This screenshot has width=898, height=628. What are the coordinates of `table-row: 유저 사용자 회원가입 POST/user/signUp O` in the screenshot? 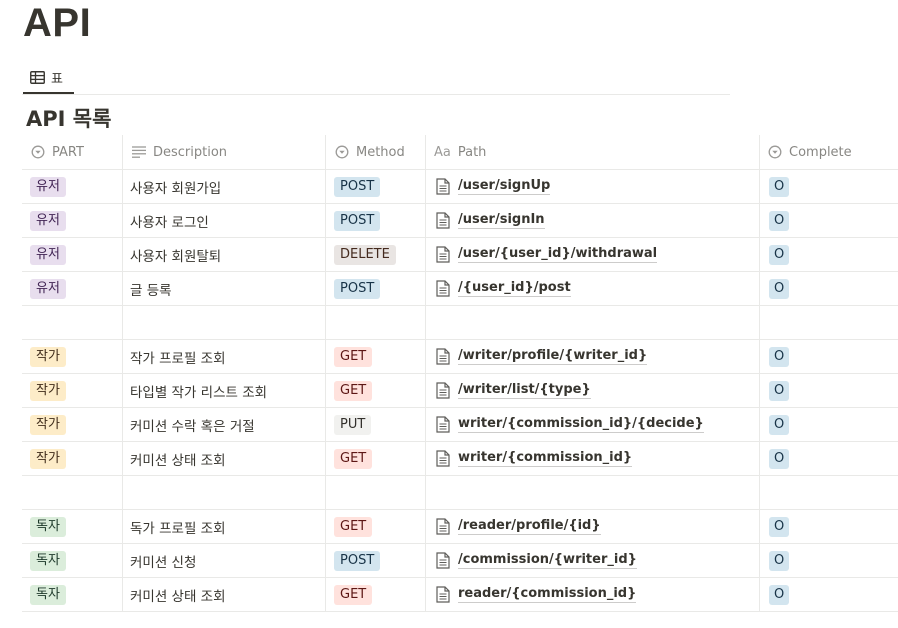 It's located at (460, 187).